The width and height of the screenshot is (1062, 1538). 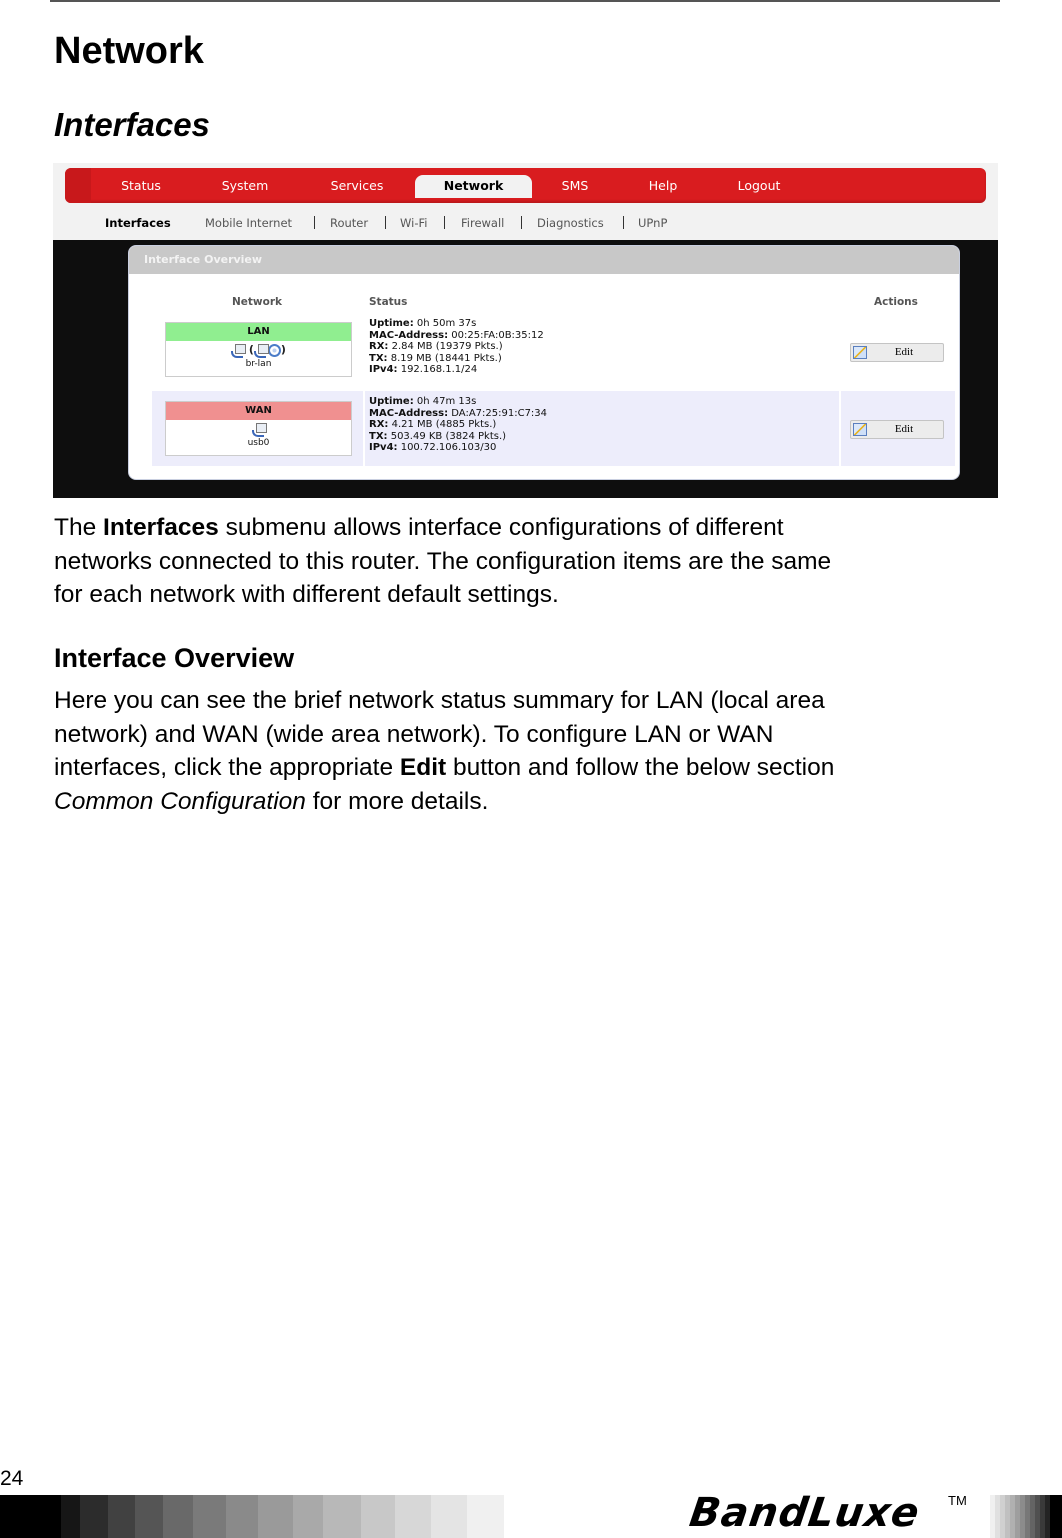 I want to click on menu-system: System, so click(x=245, y=186).